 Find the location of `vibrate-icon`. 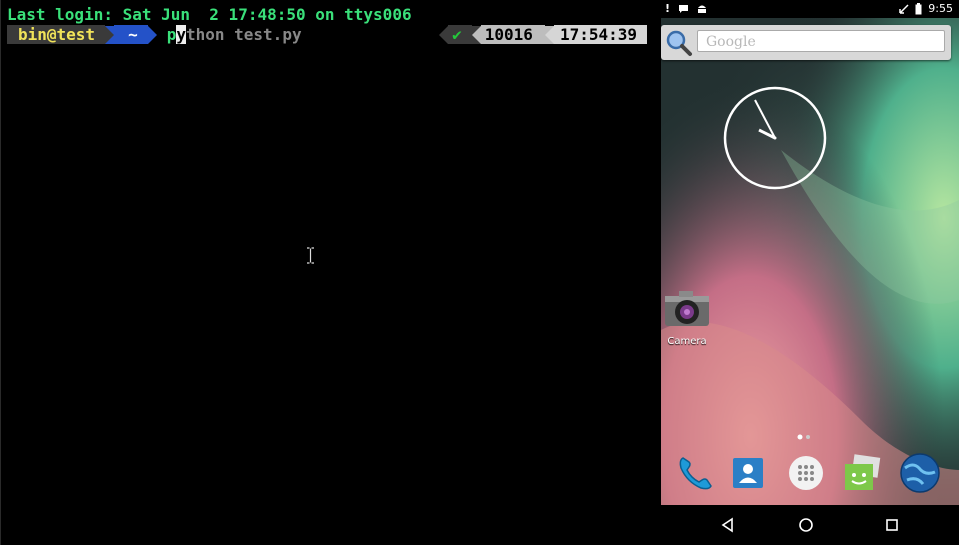

vibrate-icon is located at coordinates (904, 9).